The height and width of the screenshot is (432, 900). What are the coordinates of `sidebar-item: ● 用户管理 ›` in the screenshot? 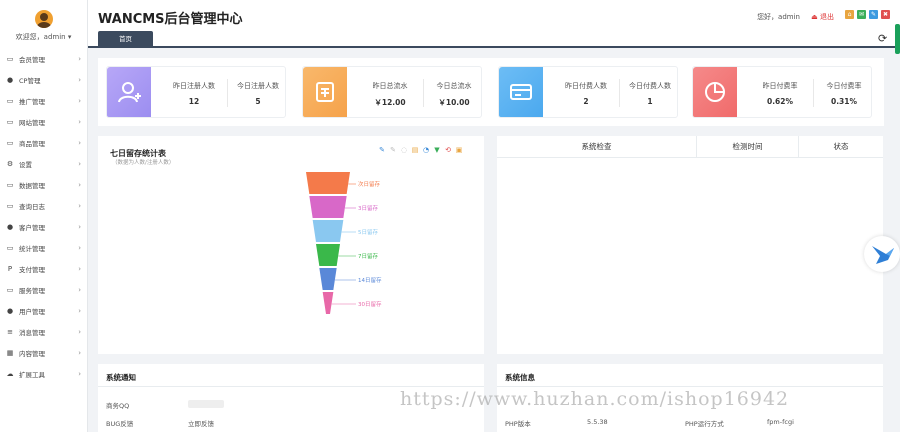 It's located at (43, 310).